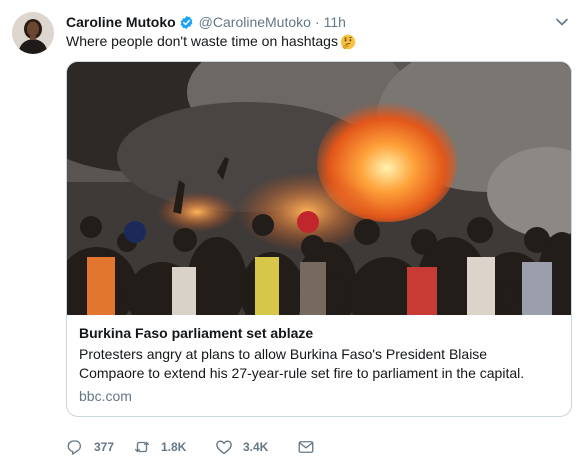 This screenshot has height=462, width=584. I want to click on retweet-button: 1.8K, so click(174, 447).